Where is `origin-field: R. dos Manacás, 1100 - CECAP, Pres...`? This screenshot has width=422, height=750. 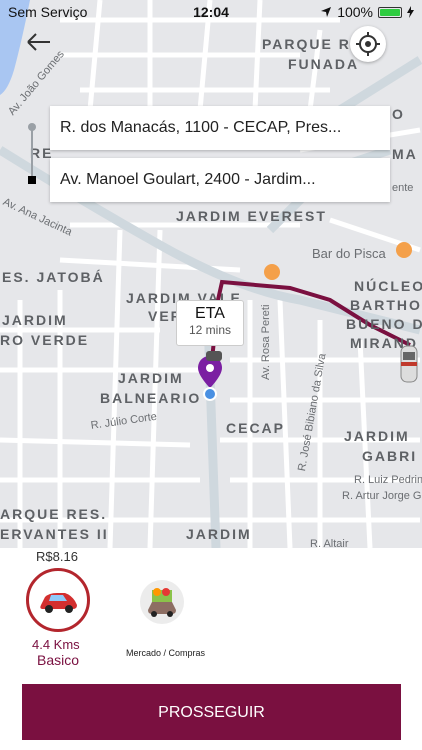 origin-field: R. dos Manacás, 1100 - CECAP, Pres... is located at coordinates (220, 128).